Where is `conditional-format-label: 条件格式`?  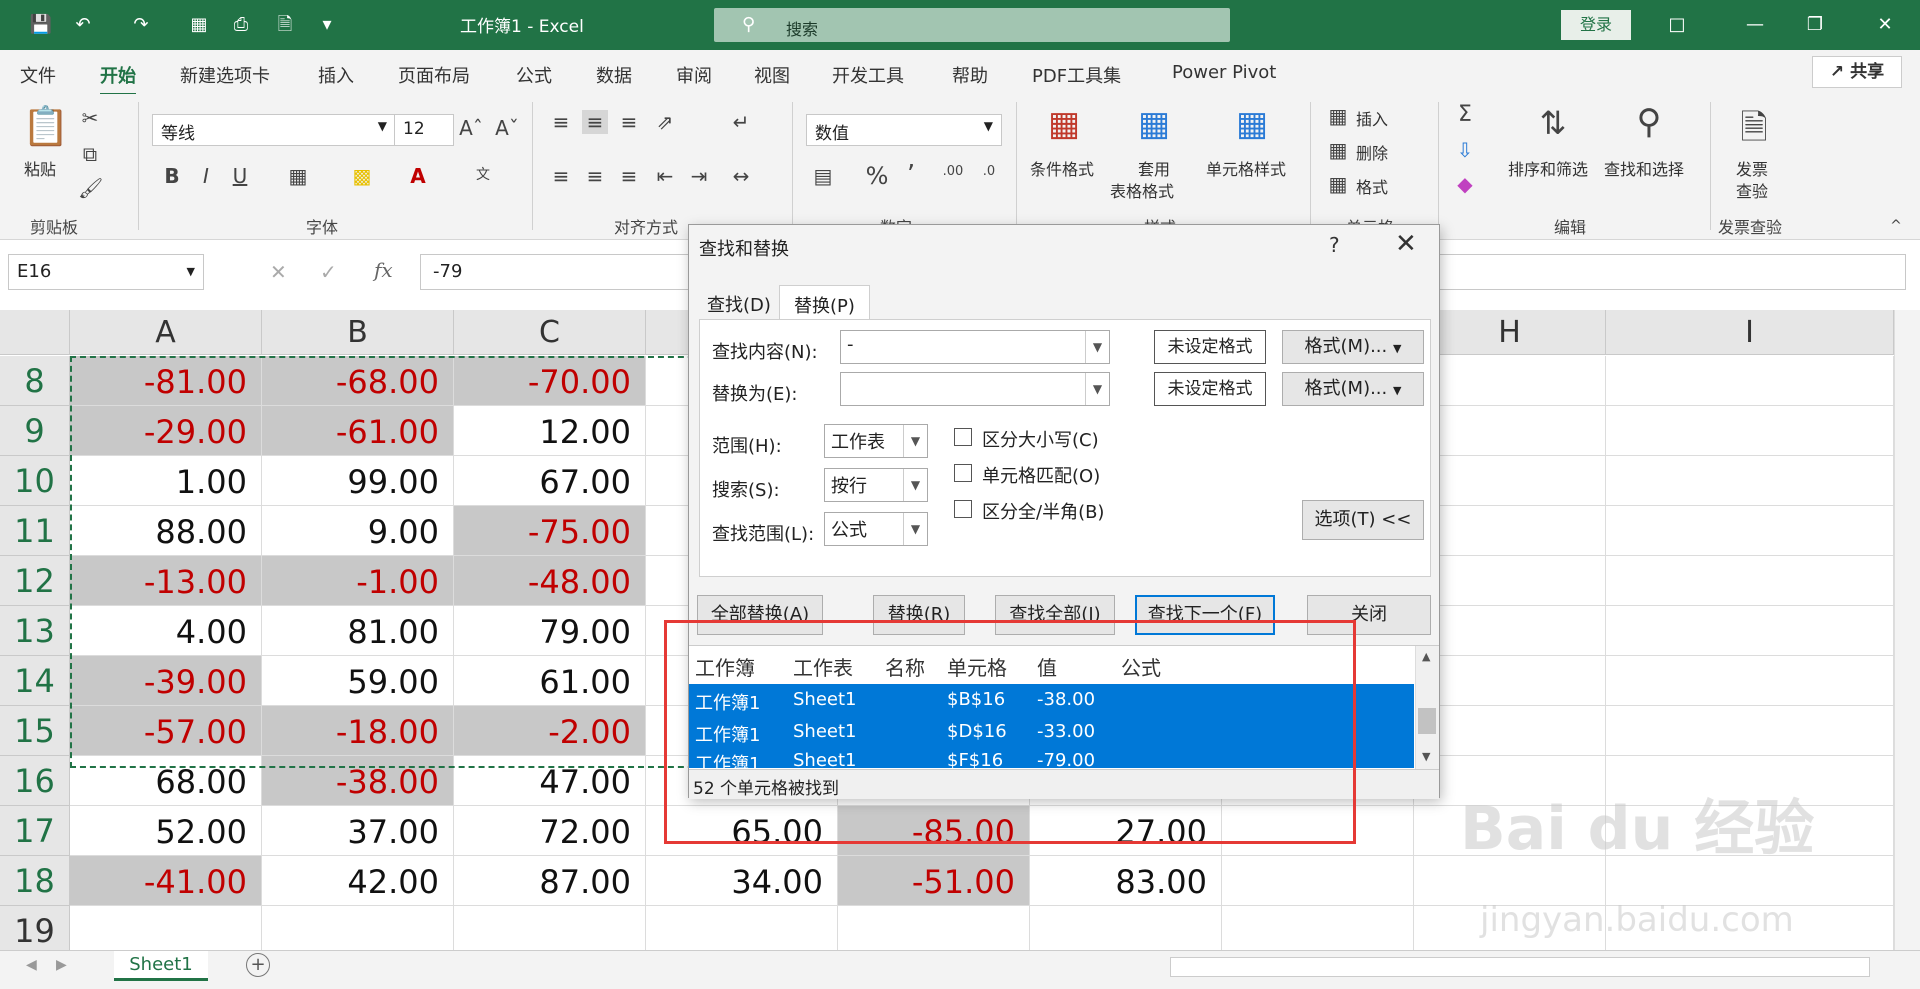 conditional-format-label: 条件格式 is located at coordinates (1062, 168).